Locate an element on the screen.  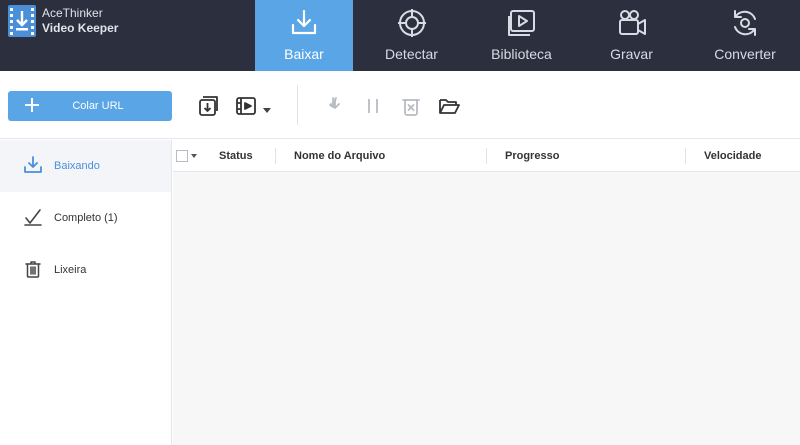
tab-gravar: Gravar is located at coordinates (631, 35).